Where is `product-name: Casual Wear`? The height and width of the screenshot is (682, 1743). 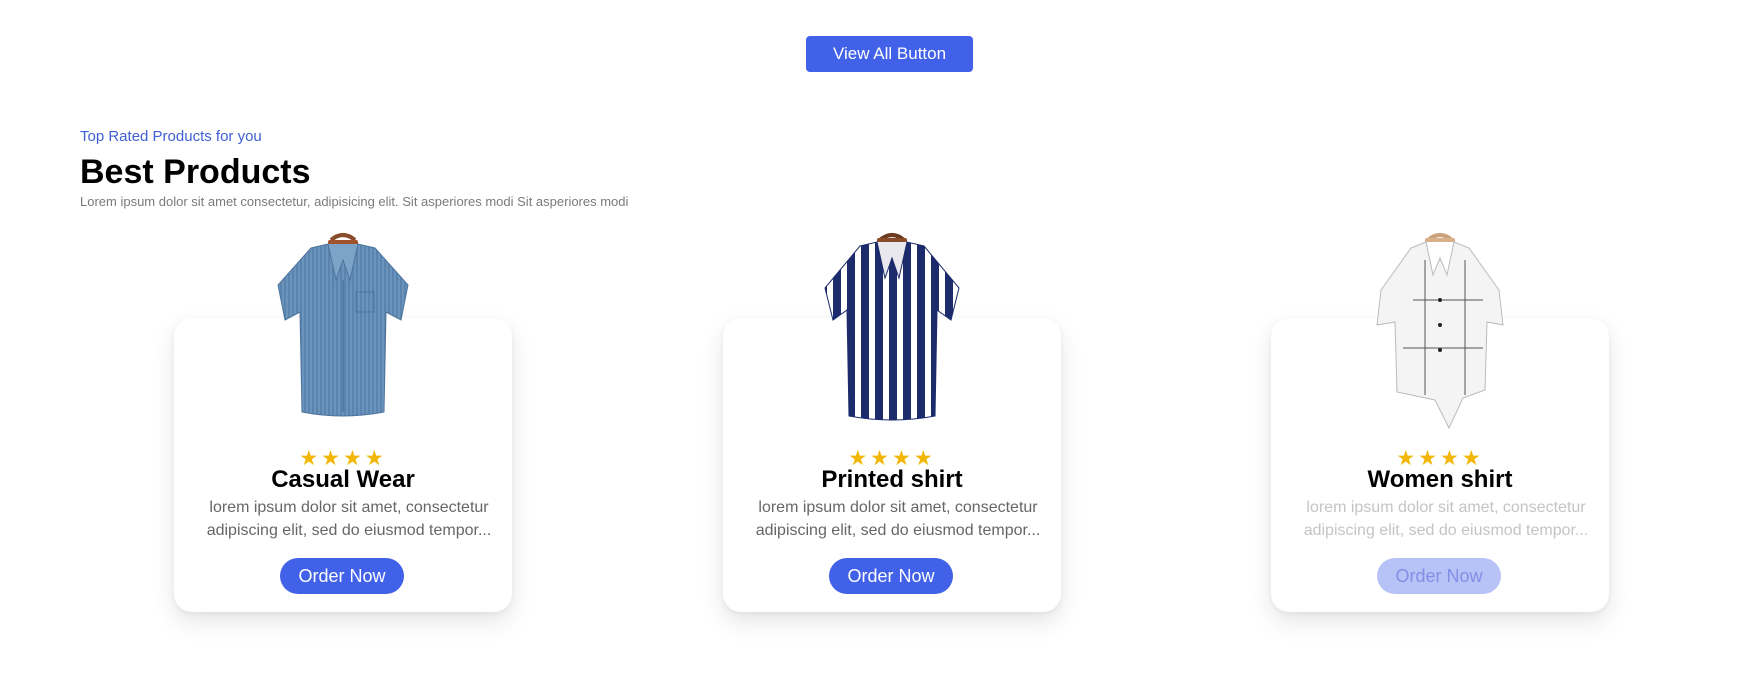
product-name: Casual Wear is located at coordinates (343, 479).